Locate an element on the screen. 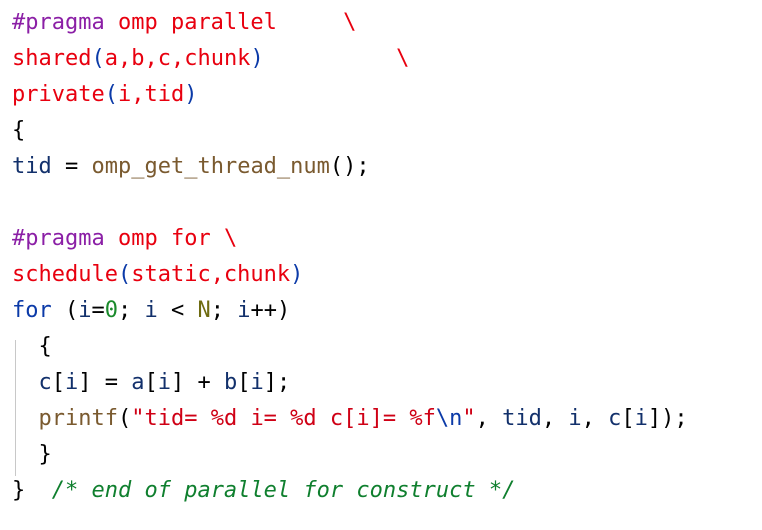 The width and height of the screenshot is (762, 530). clause-args: a,b,c,chunk is located at coordinates (177, 58).